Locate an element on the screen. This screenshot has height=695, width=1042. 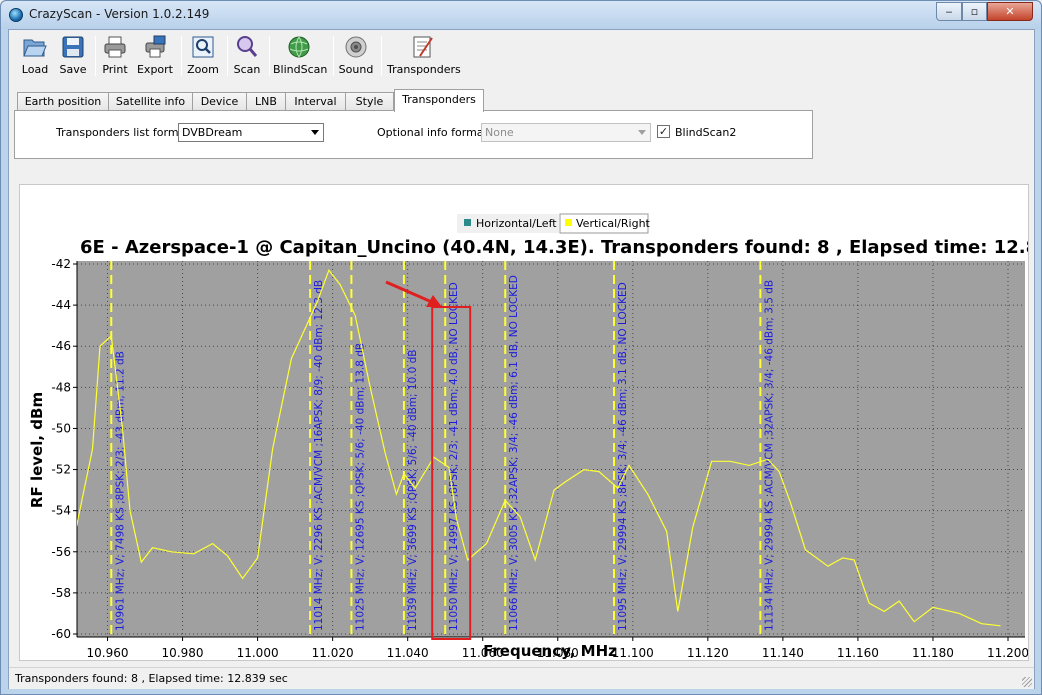
y-tick-label: -52 is located at coordinates (61, 470).